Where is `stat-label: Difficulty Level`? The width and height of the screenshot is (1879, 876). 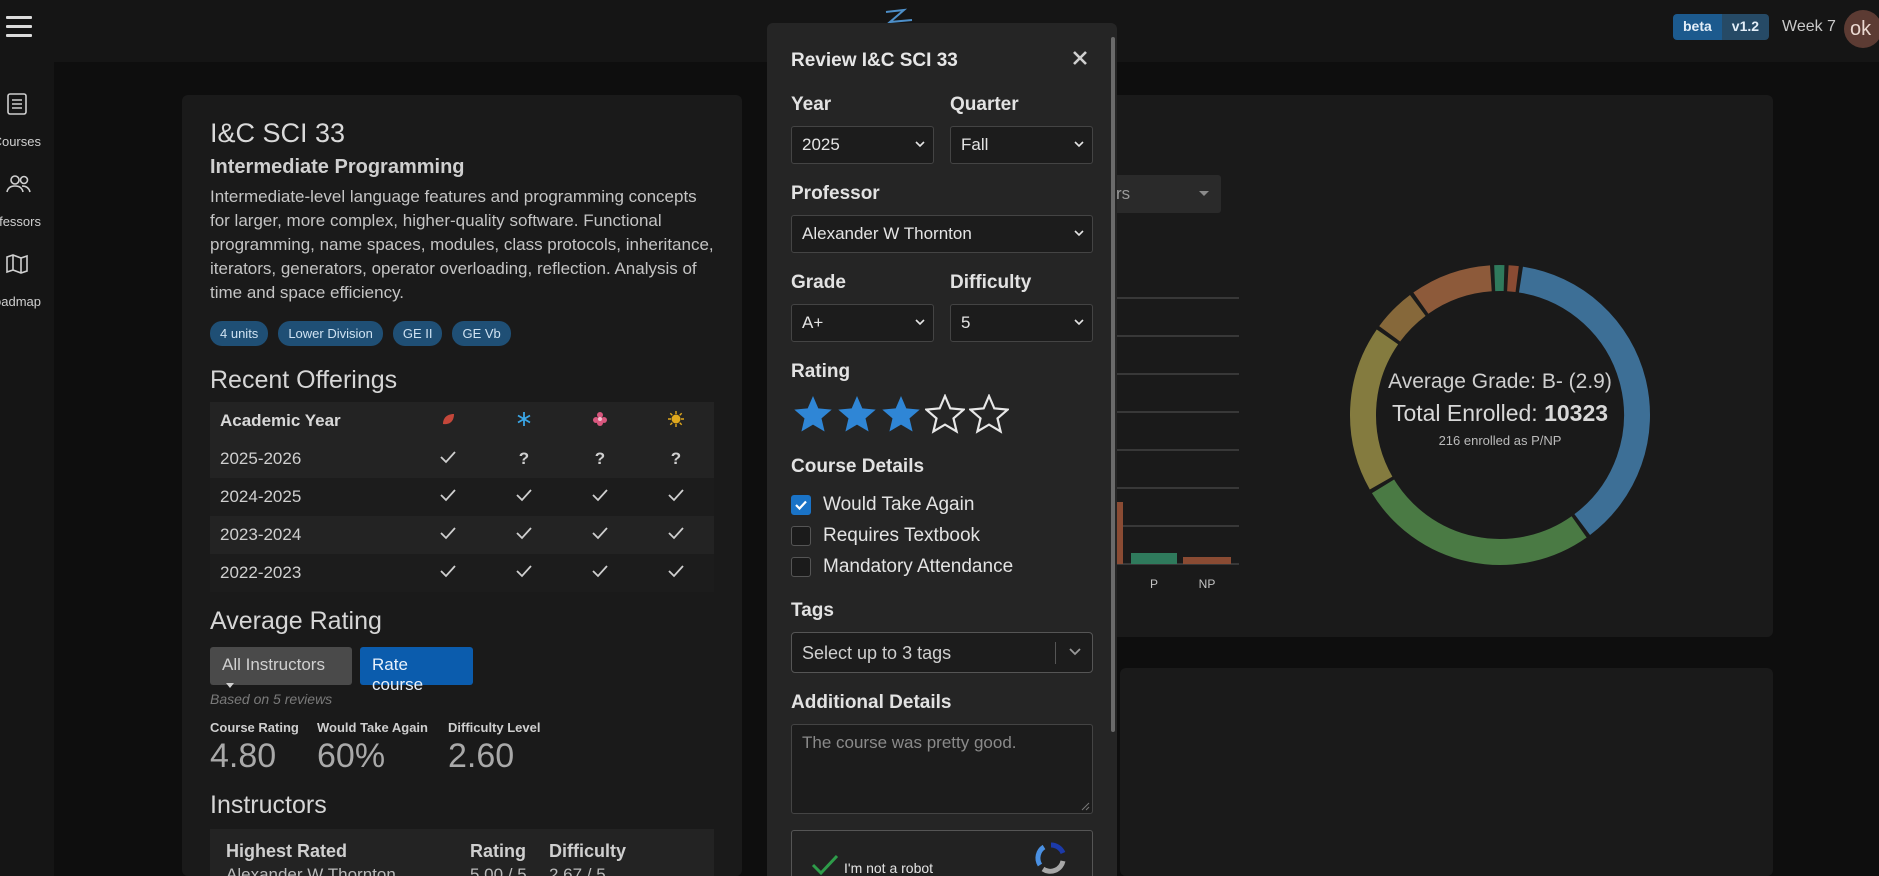 stat-label: Difficulty Level is located at coordinates (494, 727).